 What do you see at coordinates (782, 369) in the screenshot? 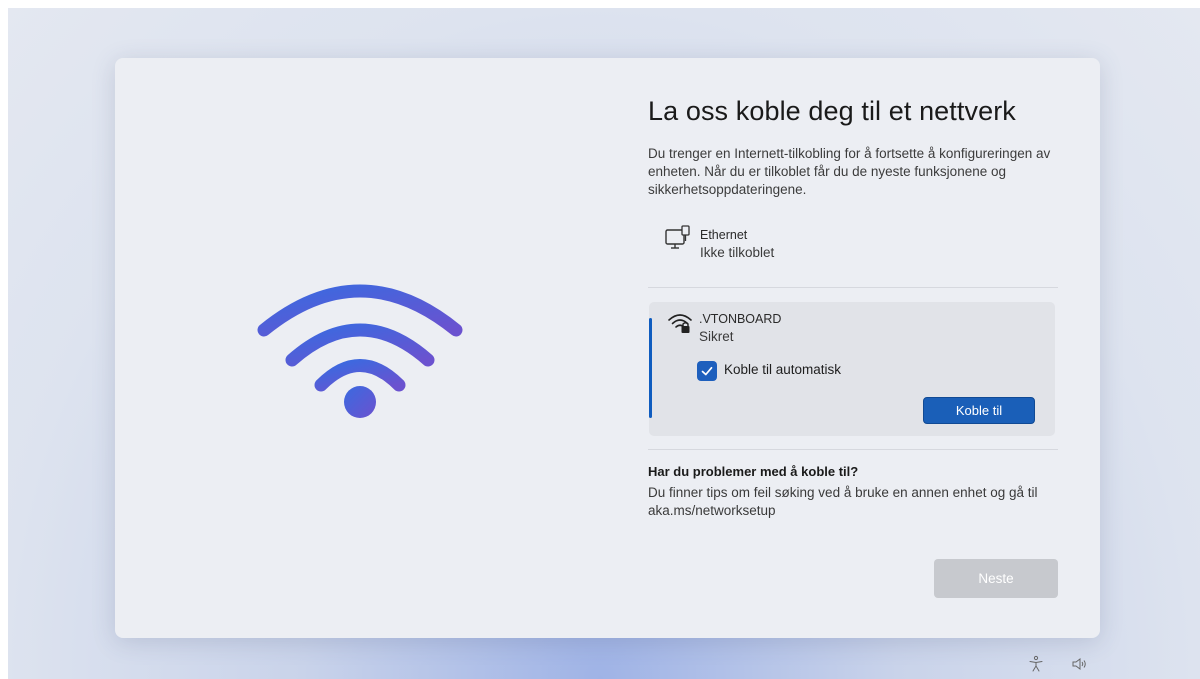
I see `auto-connect-label: Koble til automatisk` at bounding box center [782, 369].